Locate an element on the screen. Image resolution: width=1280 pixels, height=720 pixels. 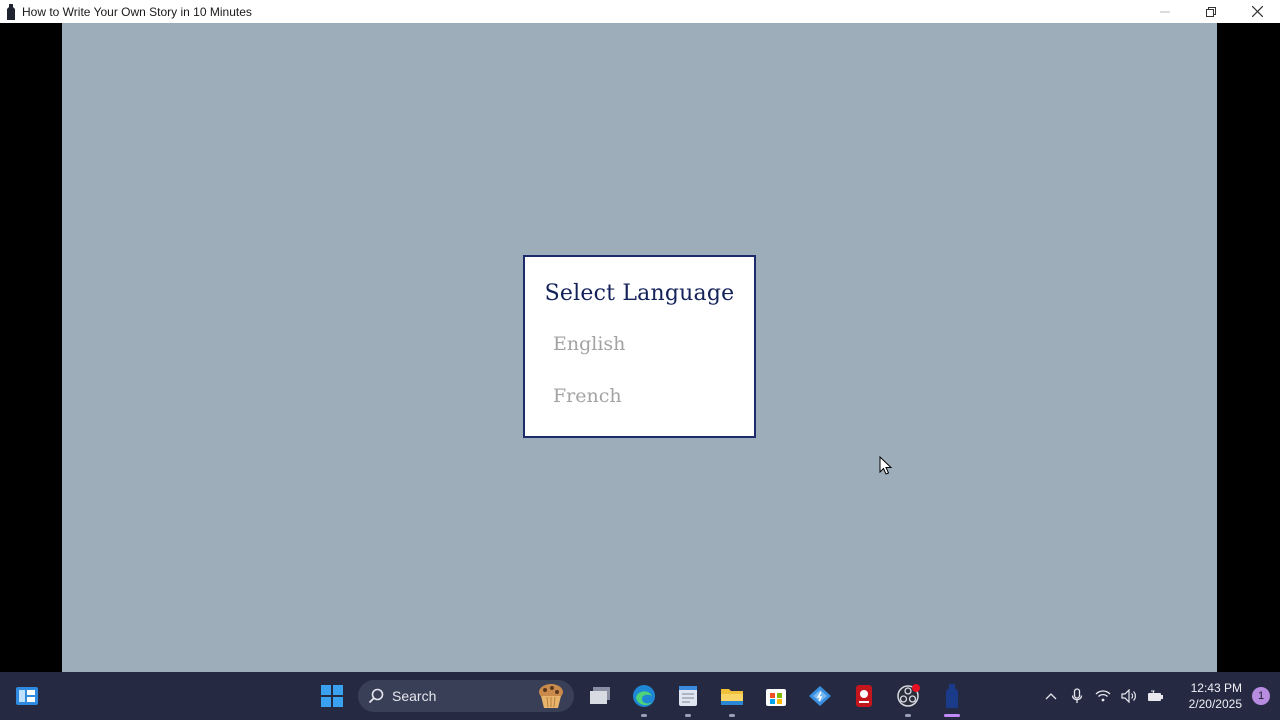
minimize-icon is located at coordinates (1165, 11).